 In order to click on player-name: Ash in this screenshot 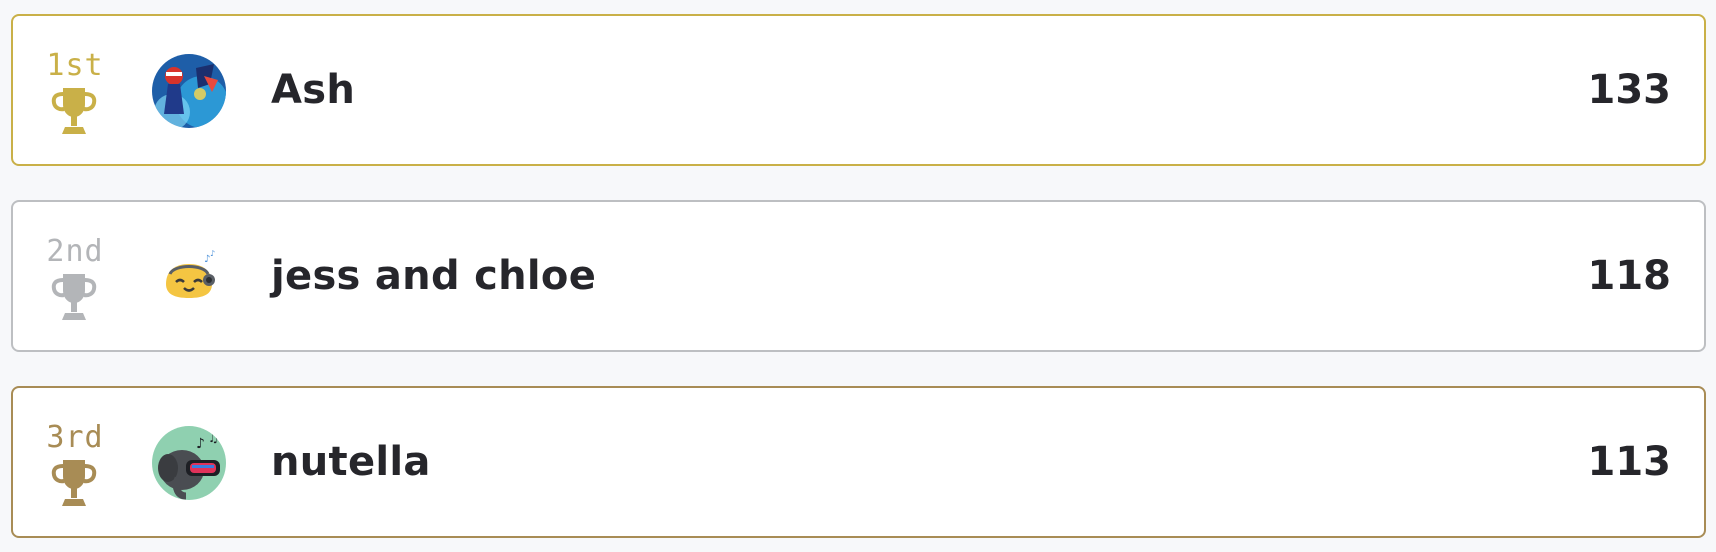, I will do `click(313, 90)`.